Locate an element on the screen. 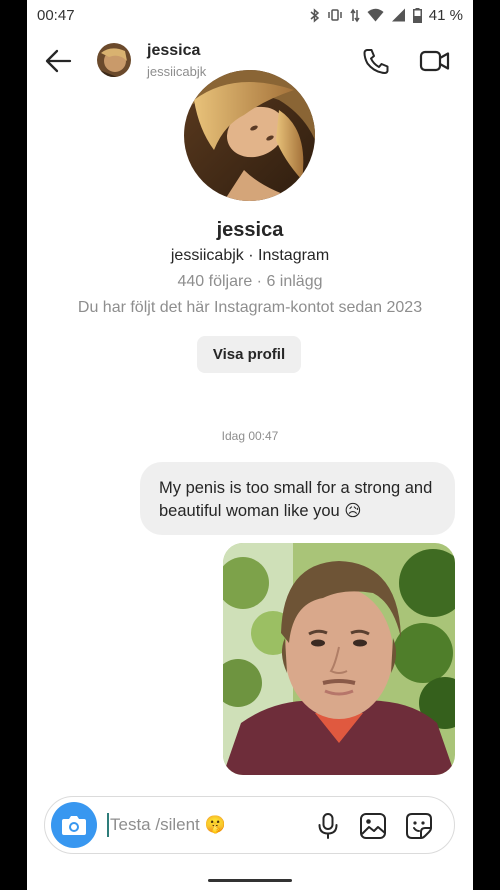 The height and width of the screenshot is (890, 500). battery-icon is located at coordinates (417, 15).